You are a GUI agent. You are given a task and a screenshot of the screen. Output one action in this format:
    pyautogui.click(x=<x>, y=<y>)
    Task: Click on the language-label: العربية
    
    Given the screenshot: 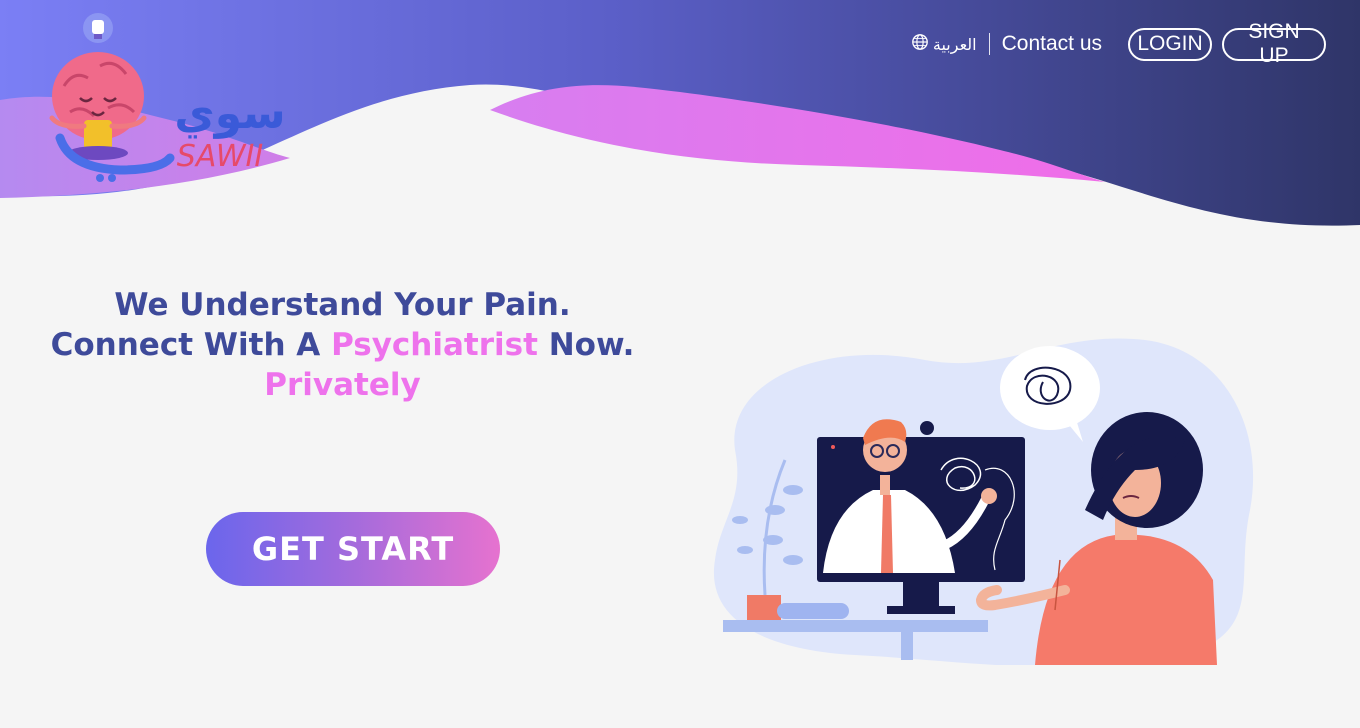 What is the action you would take?
    pyautogui.click(x=954, y=44)
    